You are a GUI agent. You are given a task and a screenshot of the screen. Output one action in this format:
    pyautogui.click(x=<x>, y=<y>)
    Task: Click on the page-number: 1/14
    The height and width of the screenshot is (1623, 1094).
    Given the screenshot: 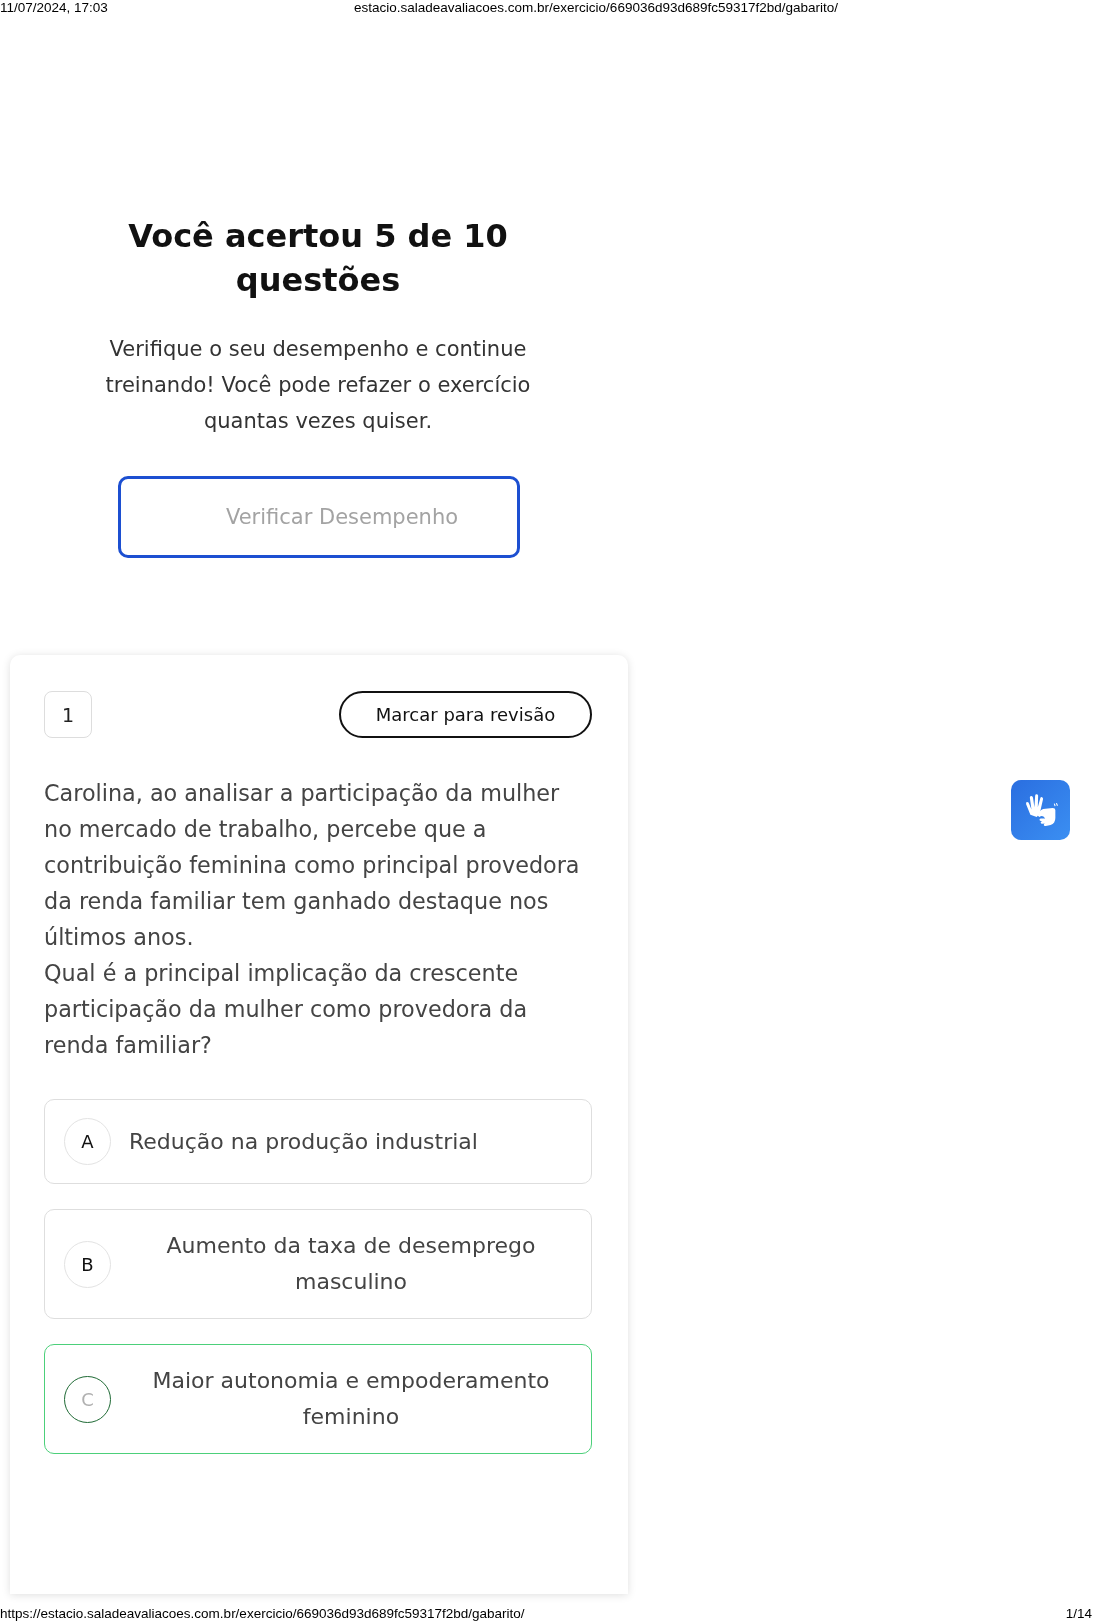 What is the action you would take?
    pyautogui.click(x=1078, y=1613)
    